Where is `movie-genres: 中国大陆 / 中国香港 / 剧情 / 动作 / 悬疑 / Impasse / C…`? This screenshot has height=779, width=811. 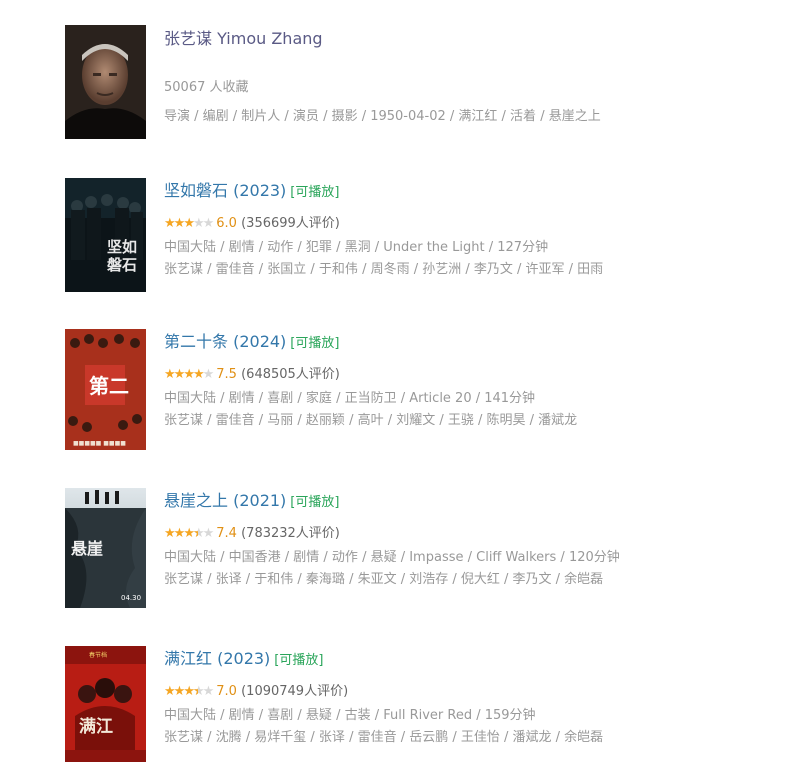 movie-genres: 中国大陆 / 中国香港 / 剧情 / 动作 / 悬疑 / Impasse / C… is located at coordinates (392, 557).